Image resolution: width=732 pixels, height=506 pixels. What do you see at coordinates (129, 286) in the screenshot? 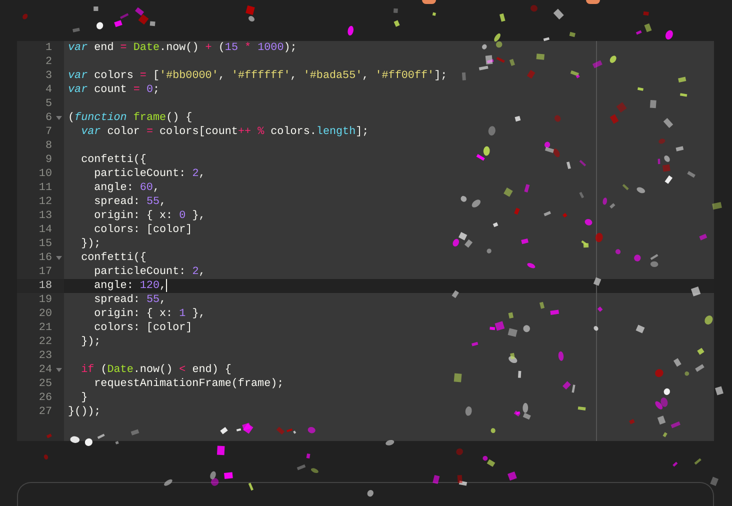
I see `code-line: angle: 120,` at bounding box center [129, 286].